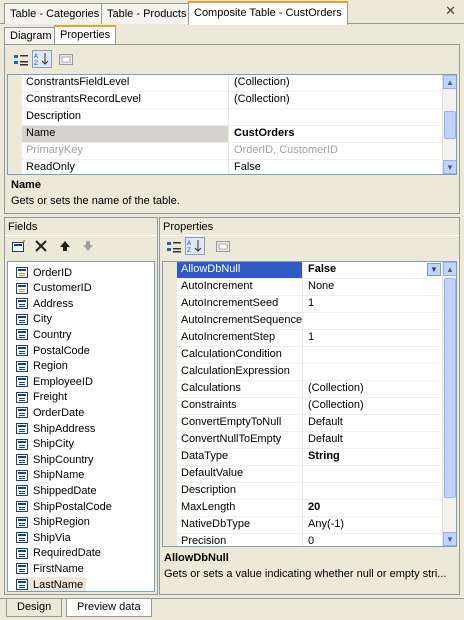 The image size is (464, 620). What do you see at coordinates (45, 444) in the screenshot?
I see `list-item: ShipCity` at bounding box center [45, 444].